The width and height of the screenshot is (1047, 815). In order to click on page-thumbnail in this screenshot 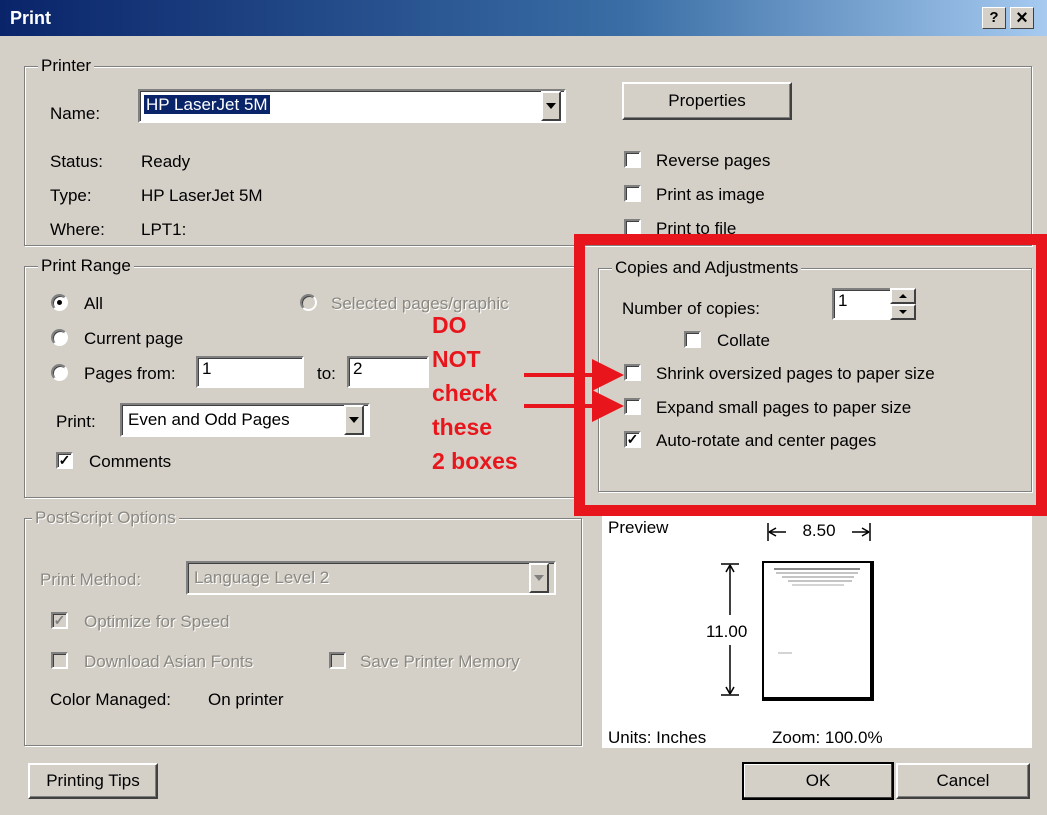, I will do `click(818, 631)`.